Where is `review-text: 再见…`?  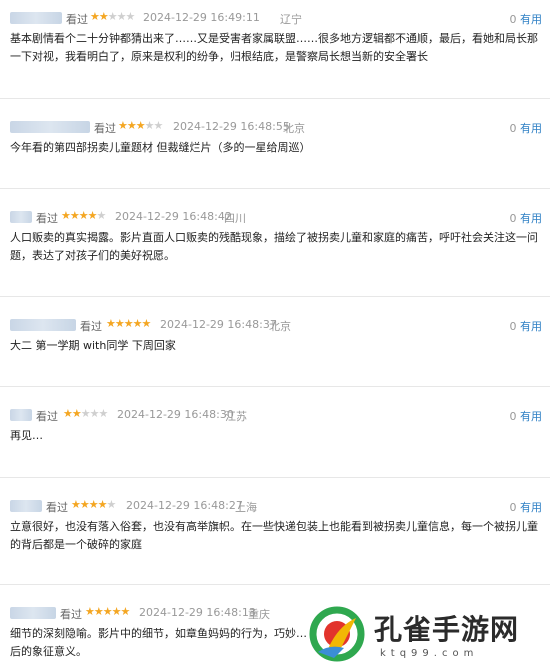
review-text: 再见… is located at coordinates (26, 435).